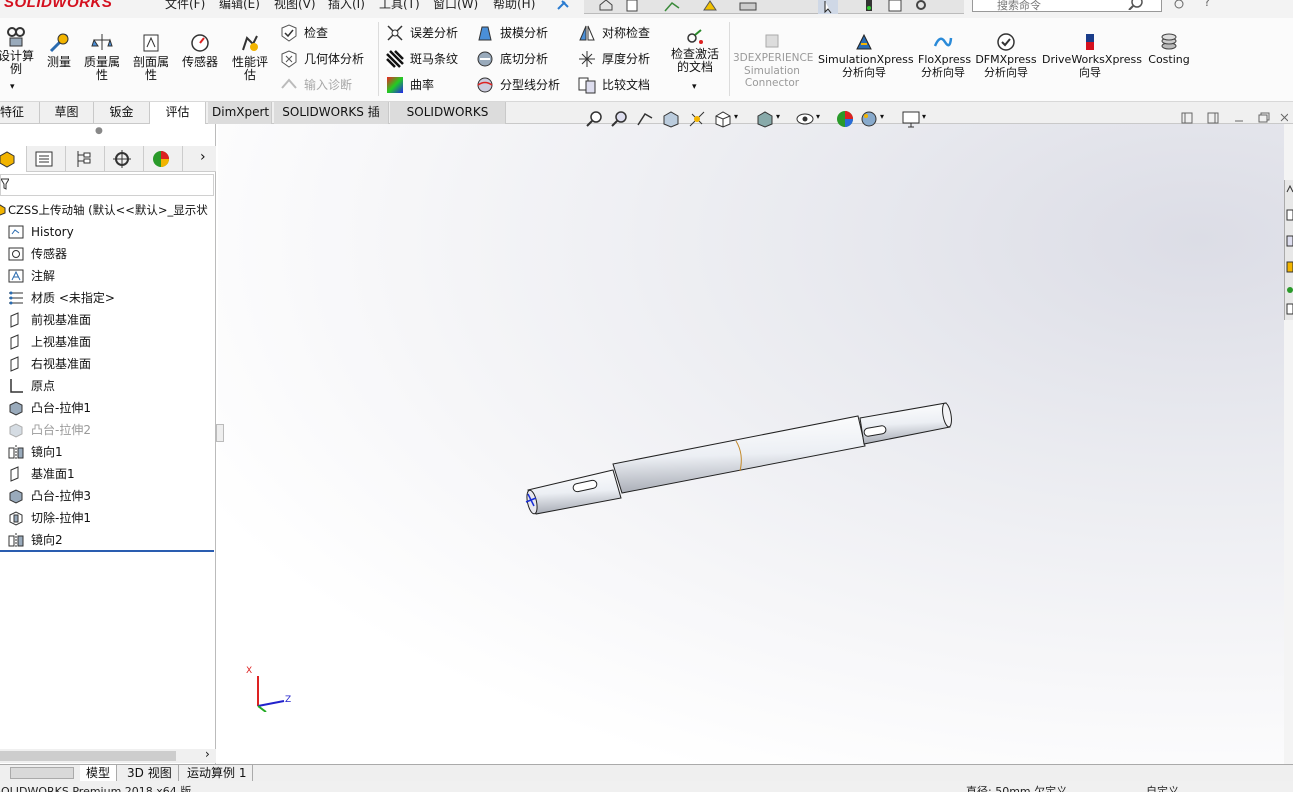 The height and width of the screenshot is (792, 1293). I want to click on simulationxpress-wizard-button: SimulationXpress 分析向导, so click(866, 55).